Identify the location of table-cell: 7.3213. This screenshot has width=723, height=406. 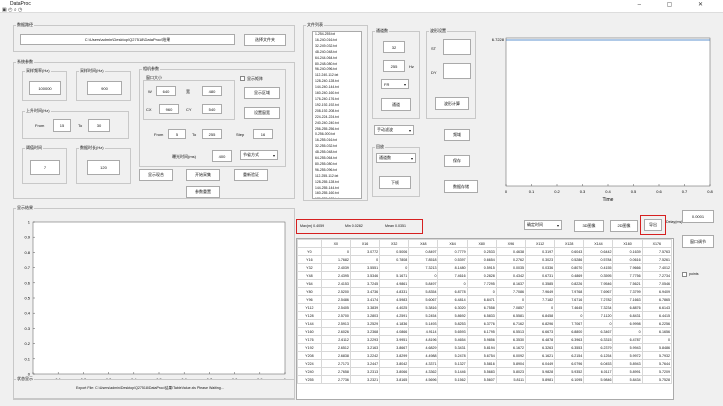
(423, 267).